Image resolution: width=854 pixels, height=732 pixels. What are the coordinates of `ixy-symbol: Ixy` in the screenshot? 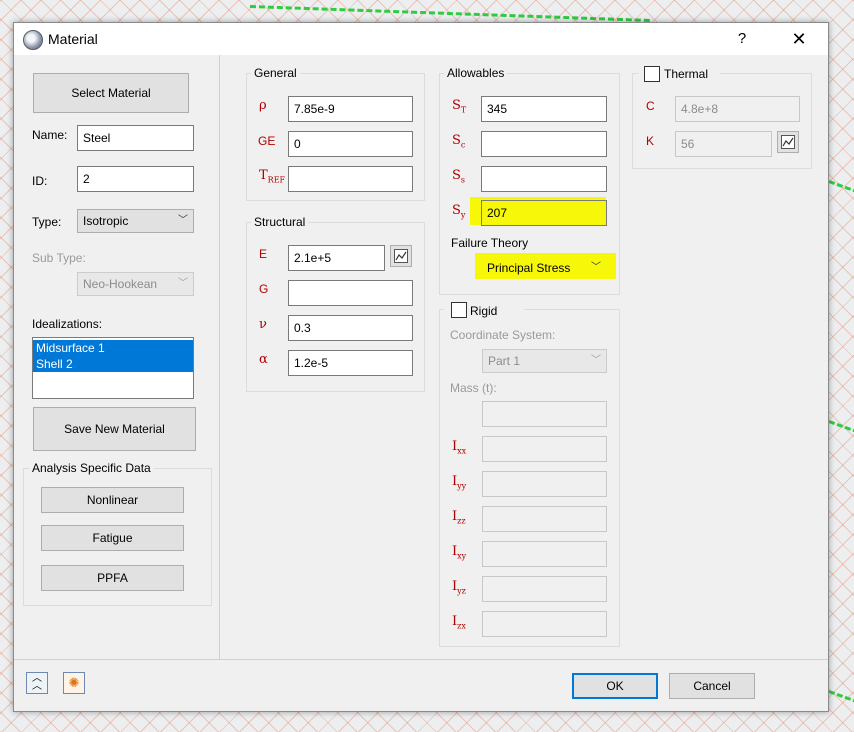 It's located at (459, 552).